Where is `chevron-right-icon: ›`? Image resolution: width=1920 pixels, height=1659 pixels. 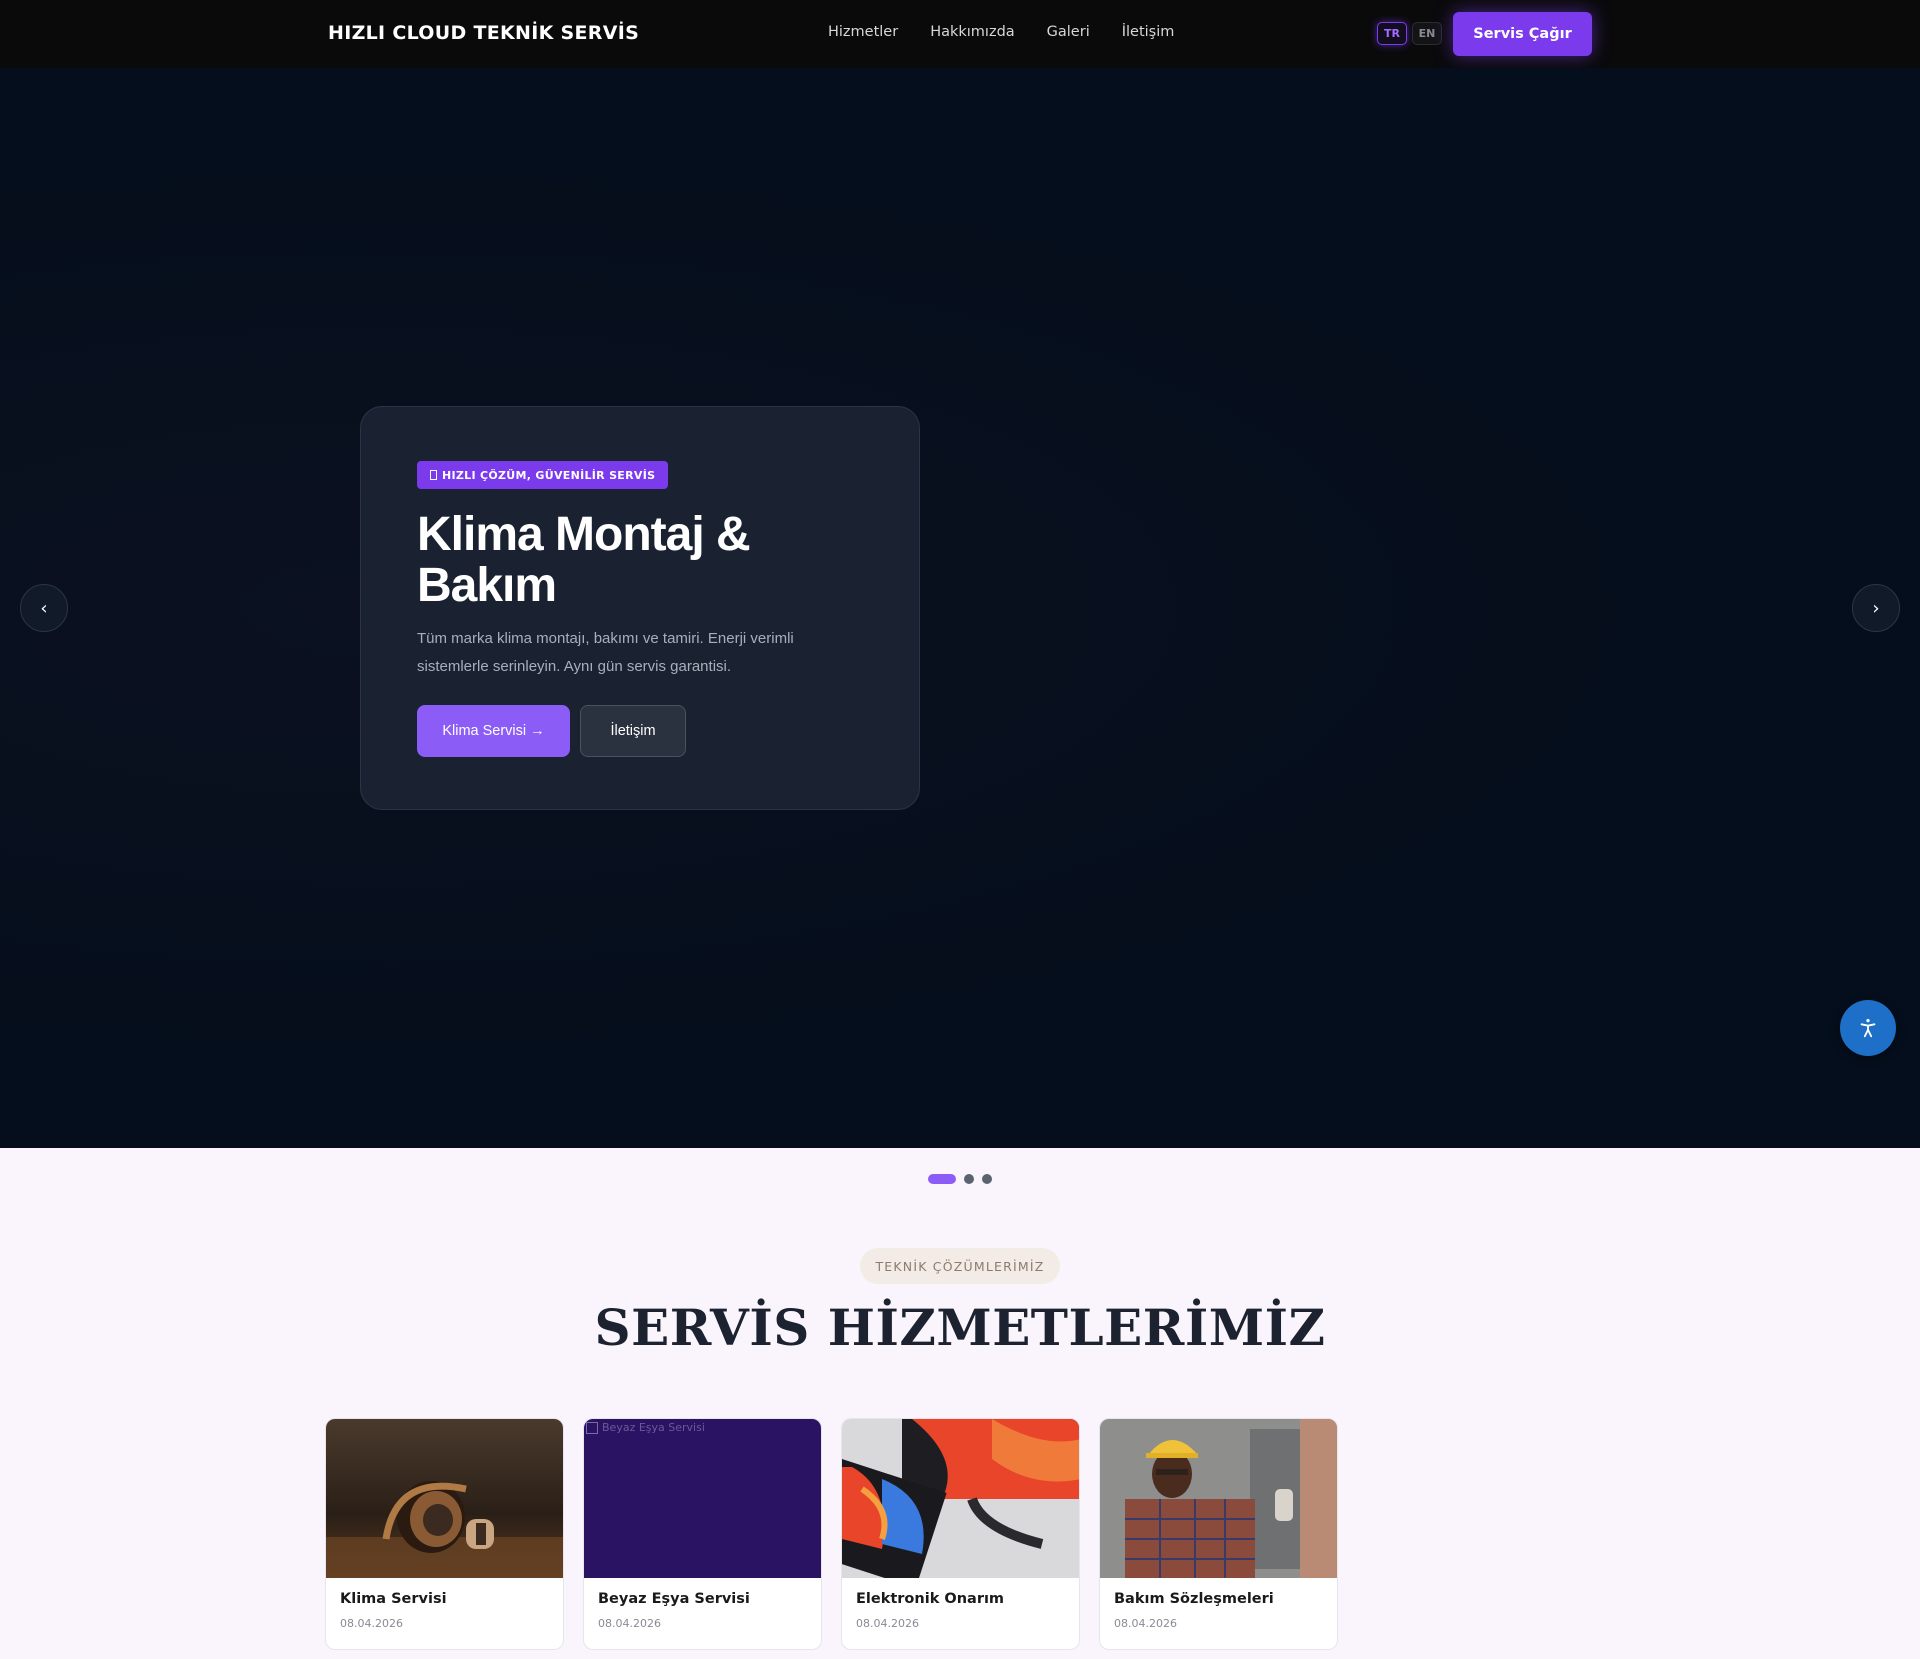 chevron-right-icon: › is located at coordinates (1876, 608).